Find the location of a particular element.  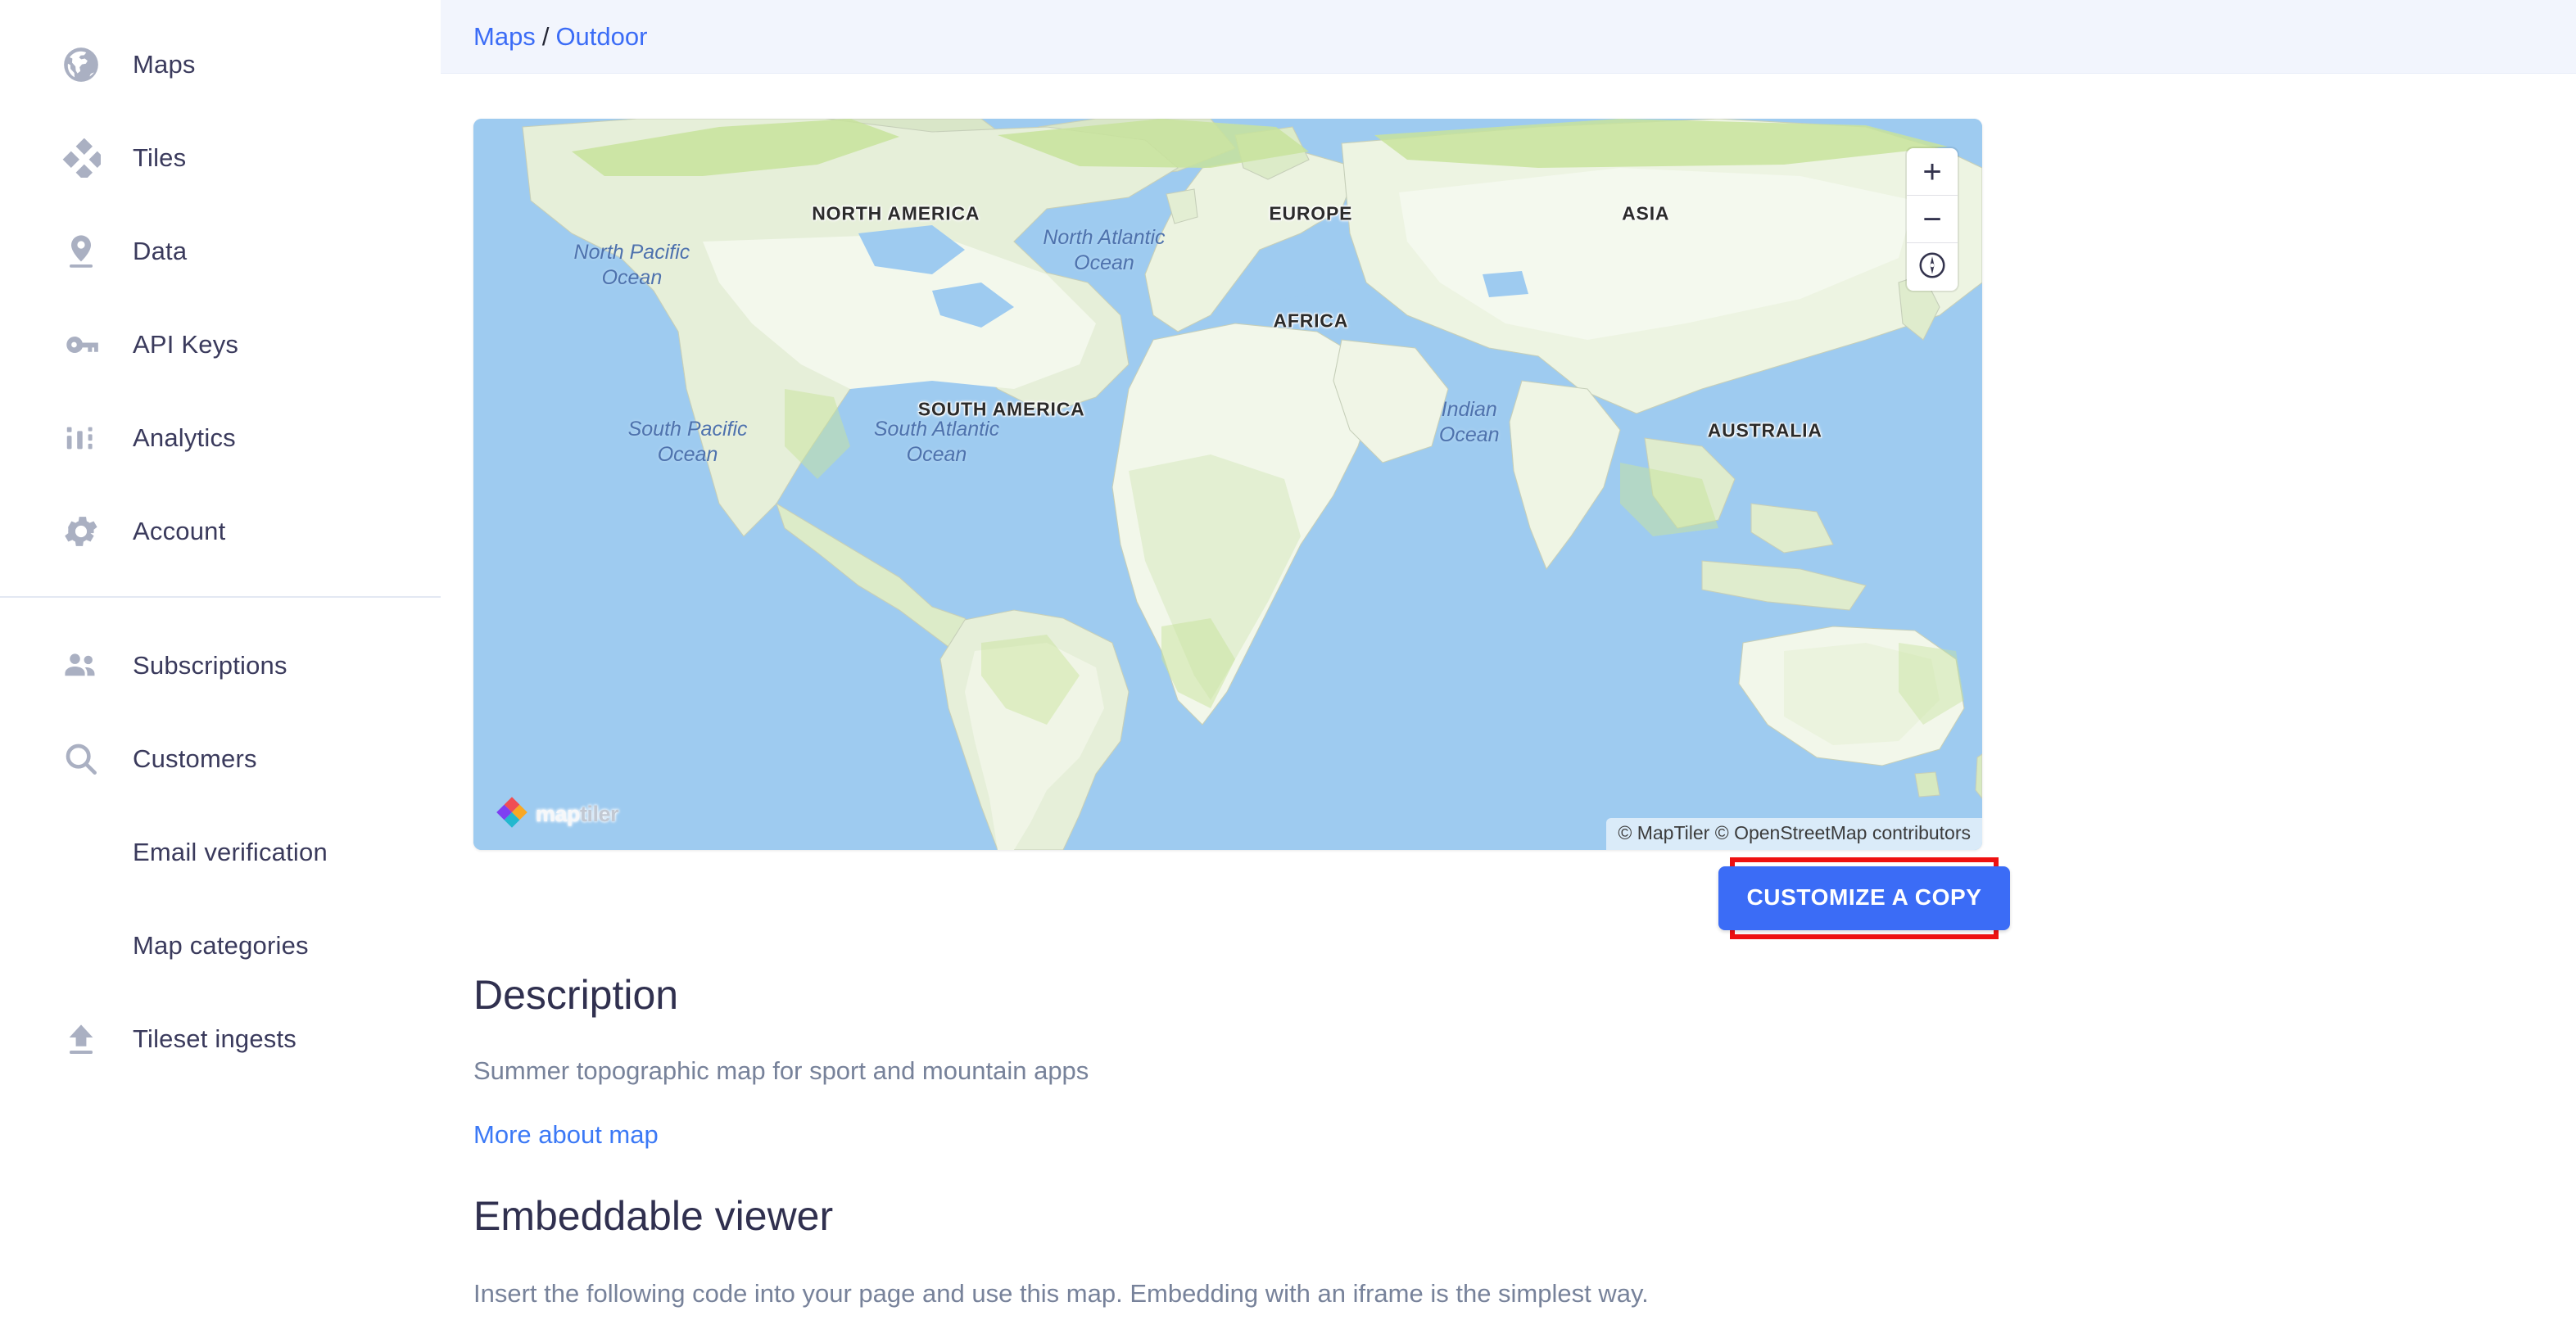

maptiler-diamond-icon is located at coordinates (511, 814).